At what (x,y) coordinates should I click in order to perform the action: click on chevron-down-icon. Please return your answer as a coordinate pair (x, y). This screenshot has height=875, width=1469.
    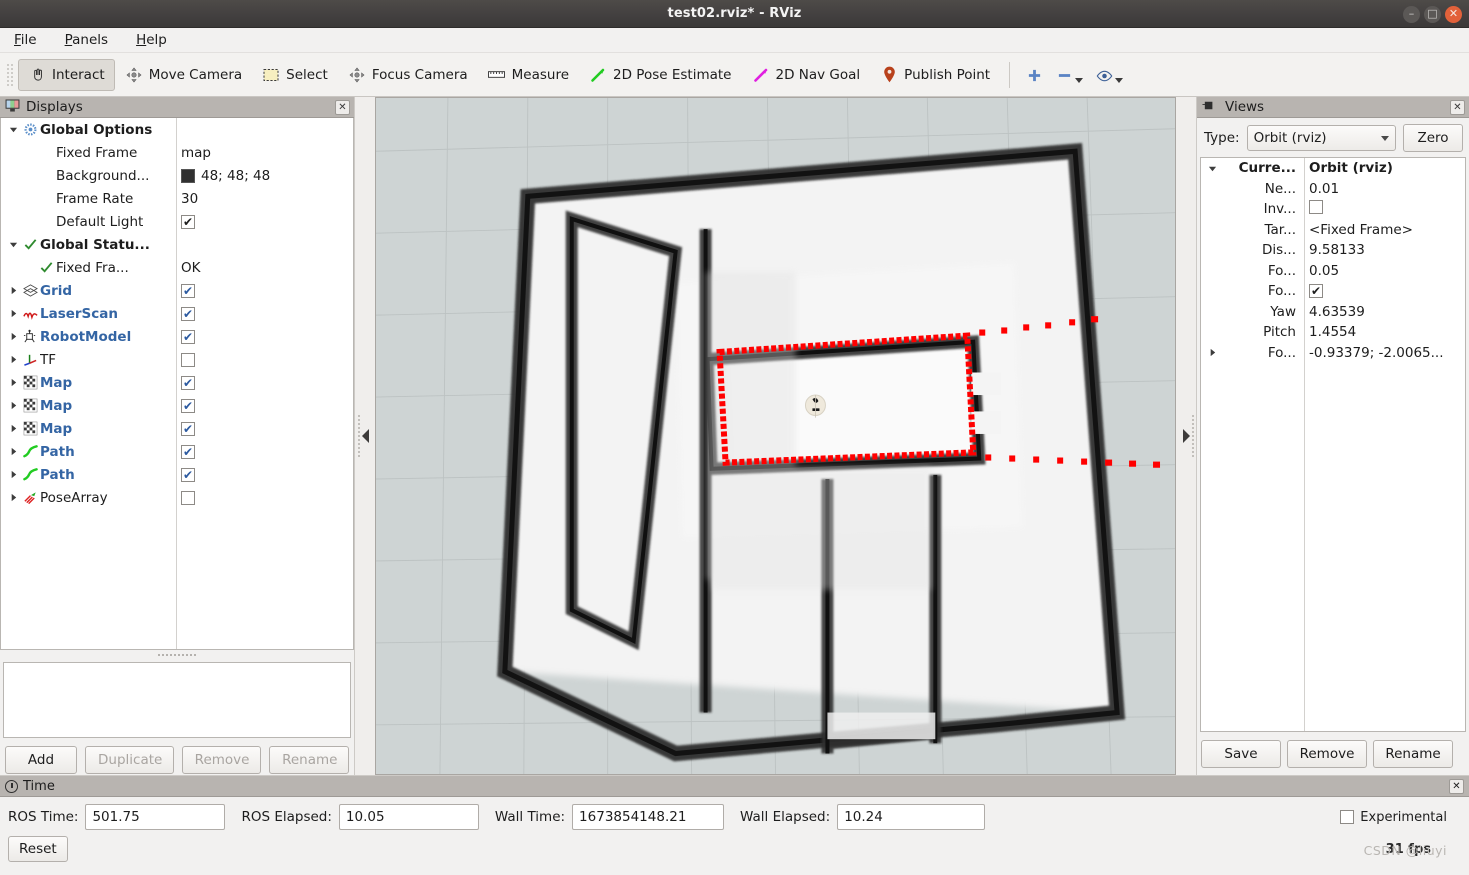
    Looking at the image, I should click on (1079, 80).